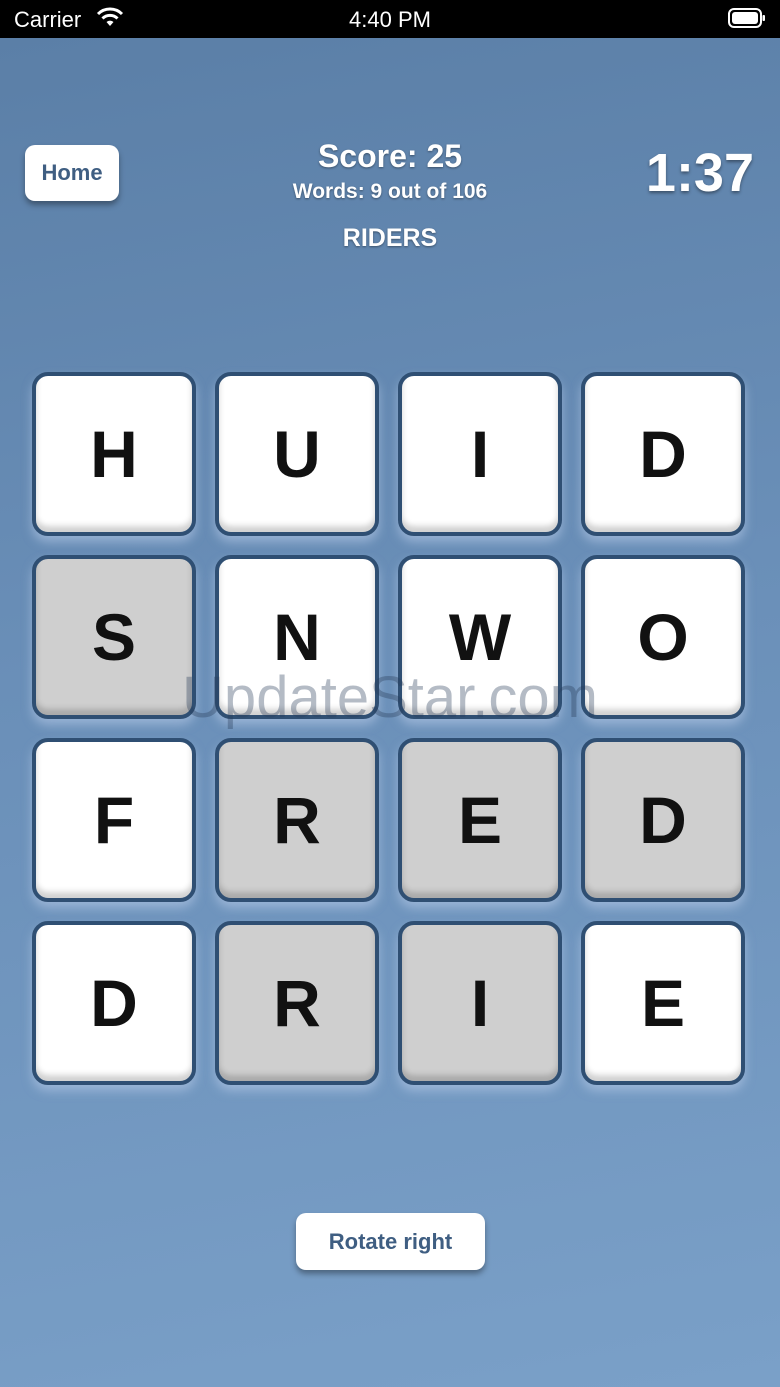  I want to click on status-bar: Carrier 4:40 PM, so click(390, 19).